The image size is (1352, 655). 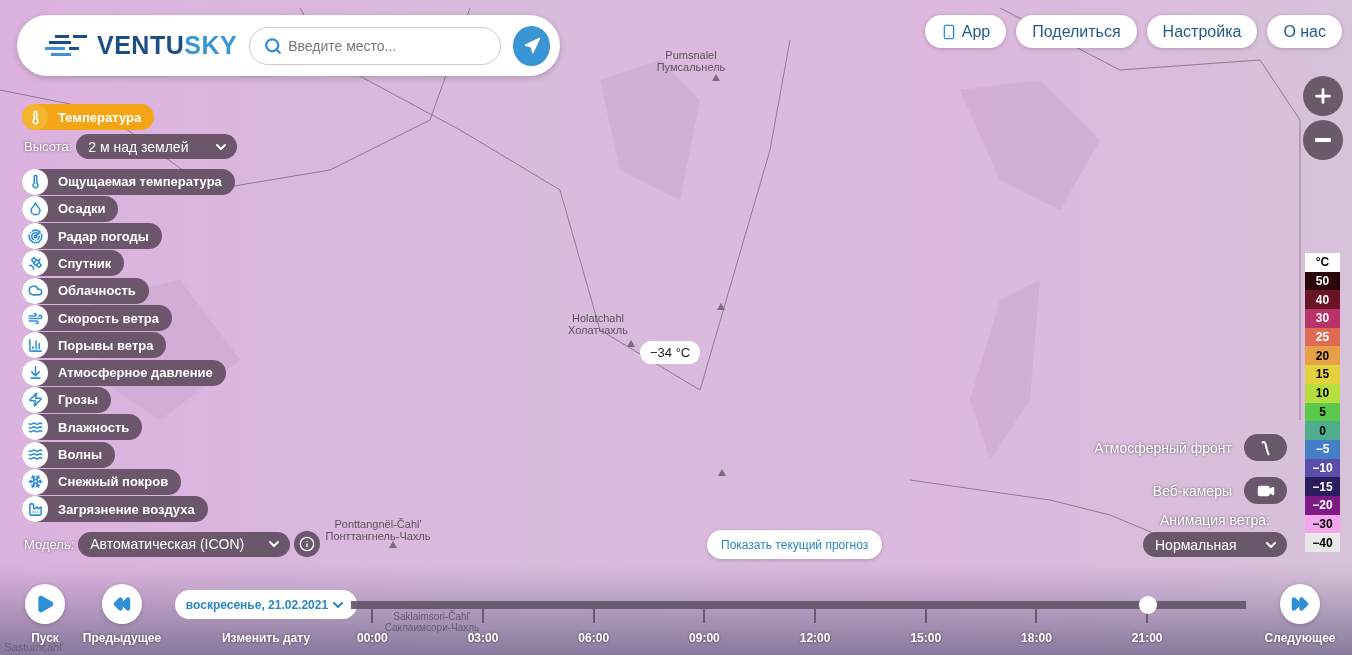 I want to click on legend-step: 40, so click(x=1322, y=300).